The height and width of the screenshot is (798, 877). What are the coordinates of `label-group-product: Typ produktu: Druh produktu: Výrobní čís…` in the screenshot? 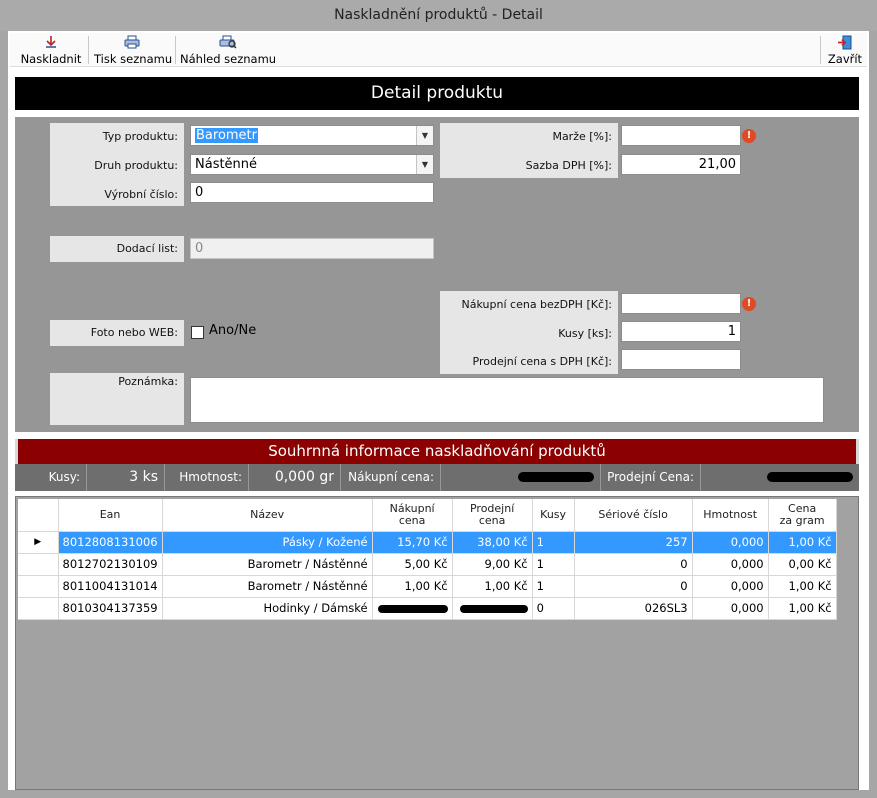 It's located at (117, 164).